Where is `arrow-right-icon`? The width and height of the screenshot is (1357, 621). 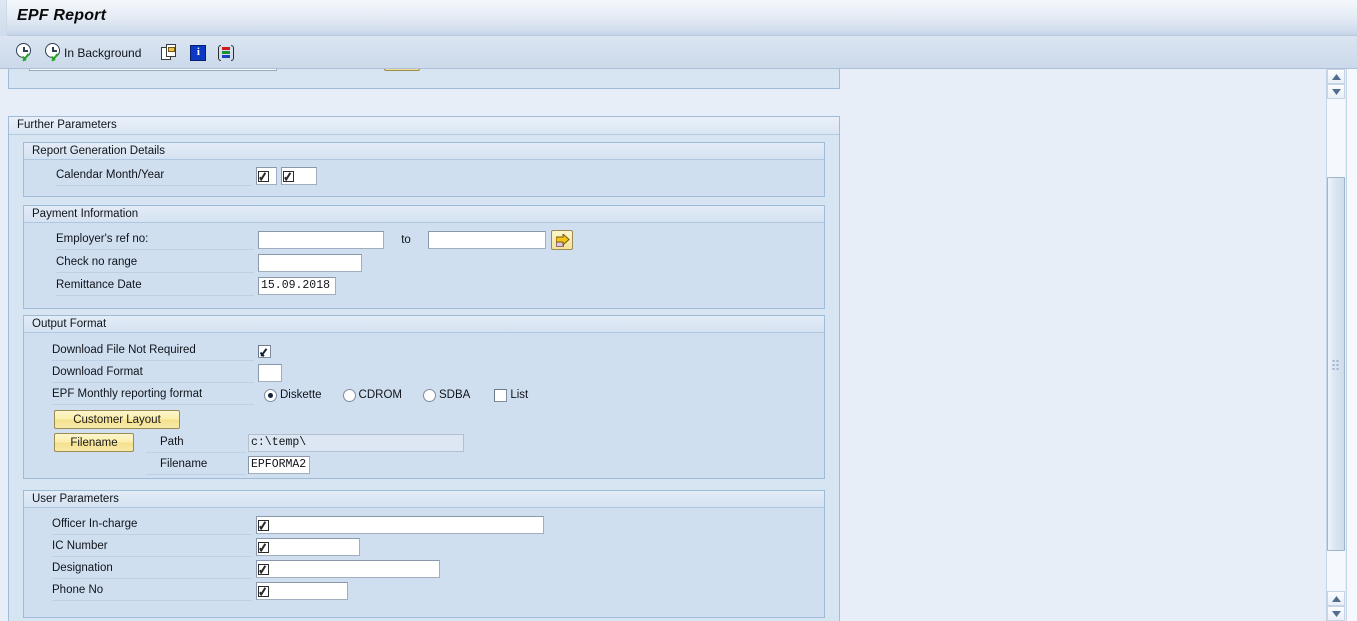 arrow-right-icon is located at coordinates (563, 240).